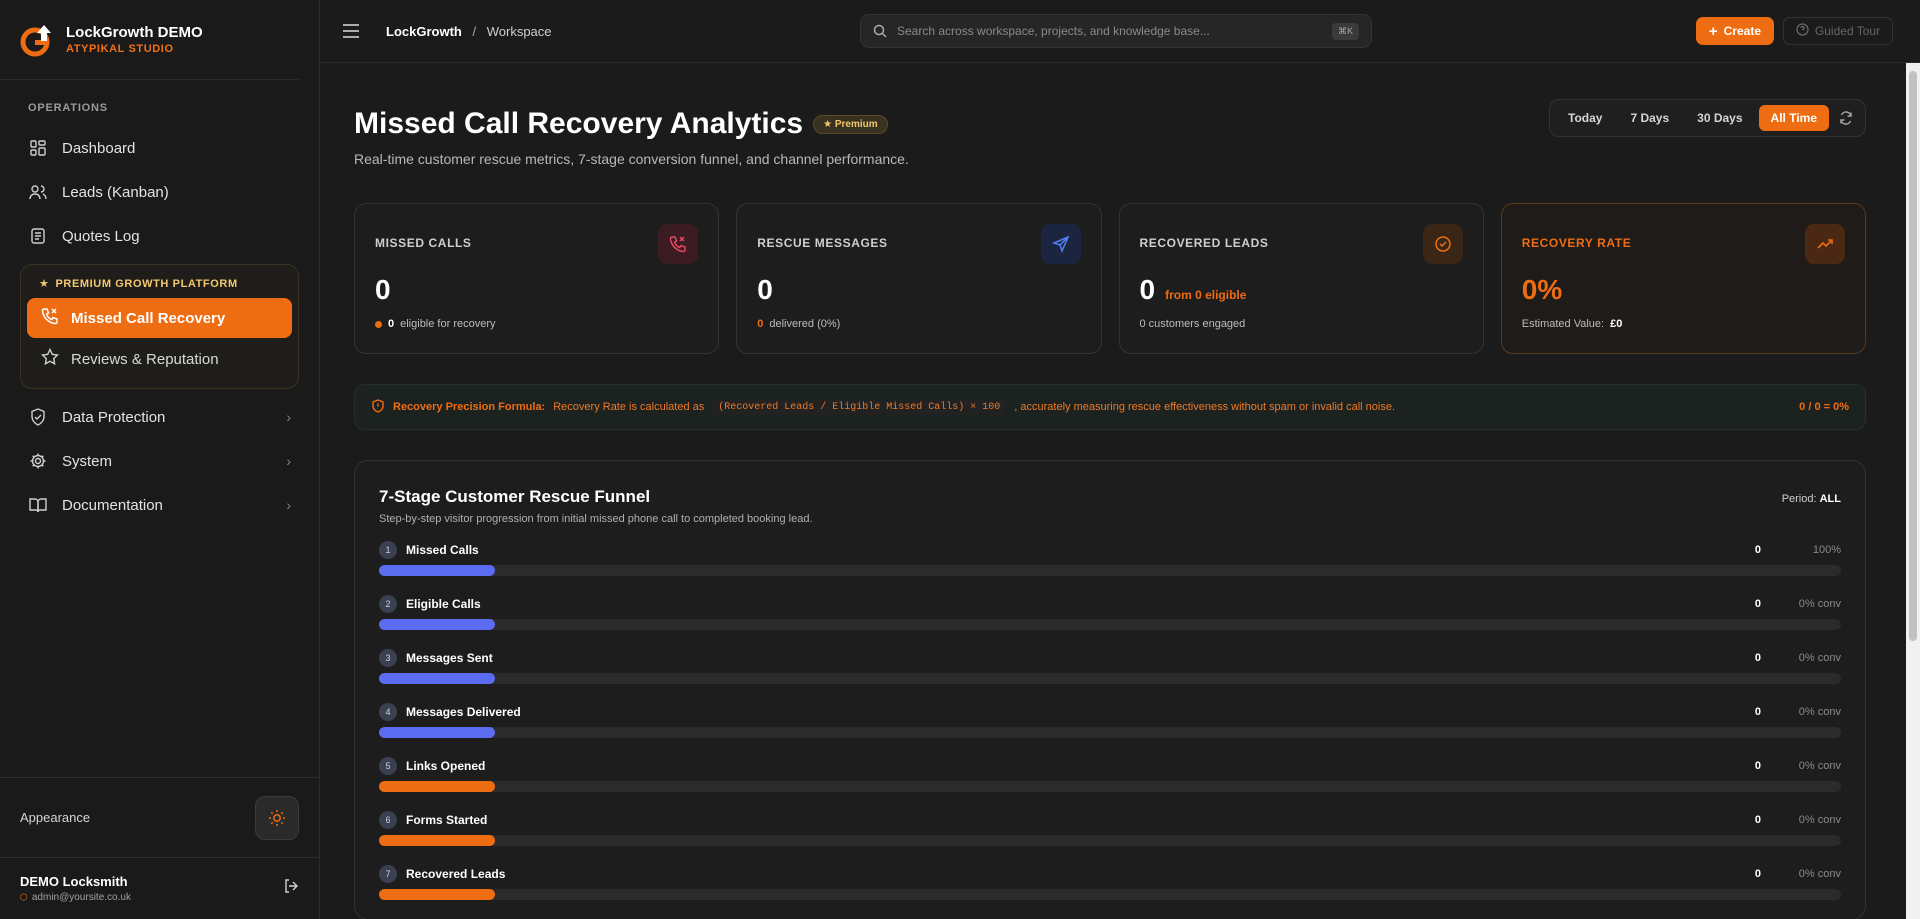  I want to click on theme-toggle-button, so click(277, 817).